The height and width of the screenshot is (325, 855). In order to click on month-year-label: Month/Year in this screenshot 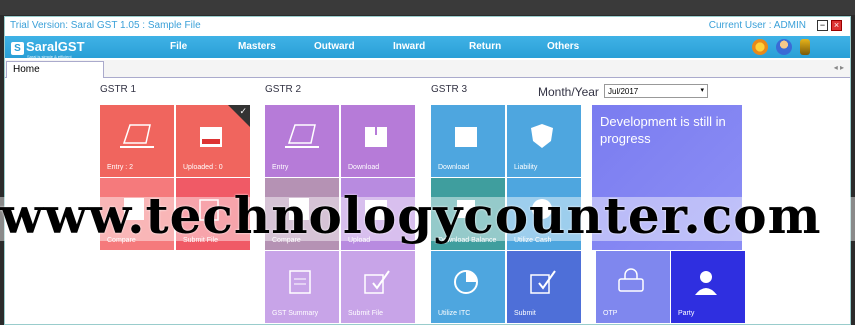, I will do `click(568, 92)`.